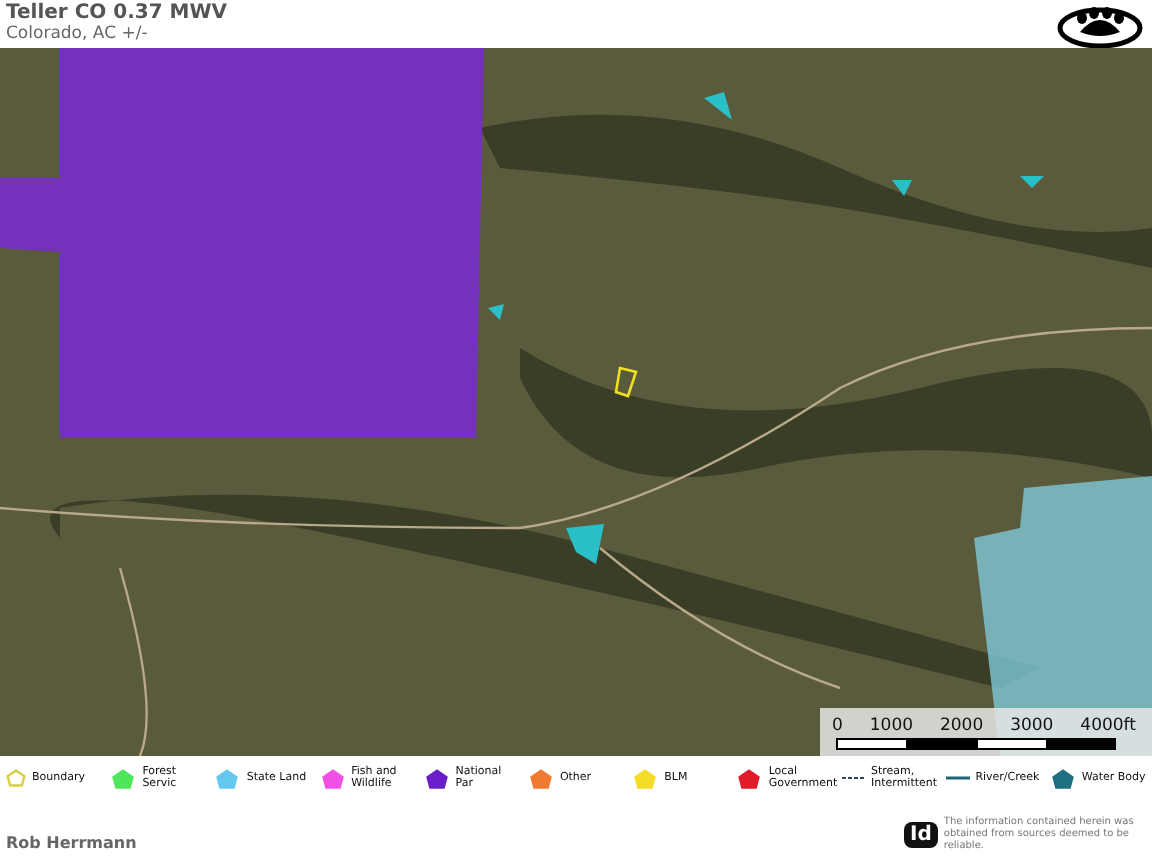 Image resolution: width=1152 pixels, height=864 pixels. Describe the element at coordinates (71, 843) in the screenshot. I see `agent-name: Rob Herrmann` at that location.